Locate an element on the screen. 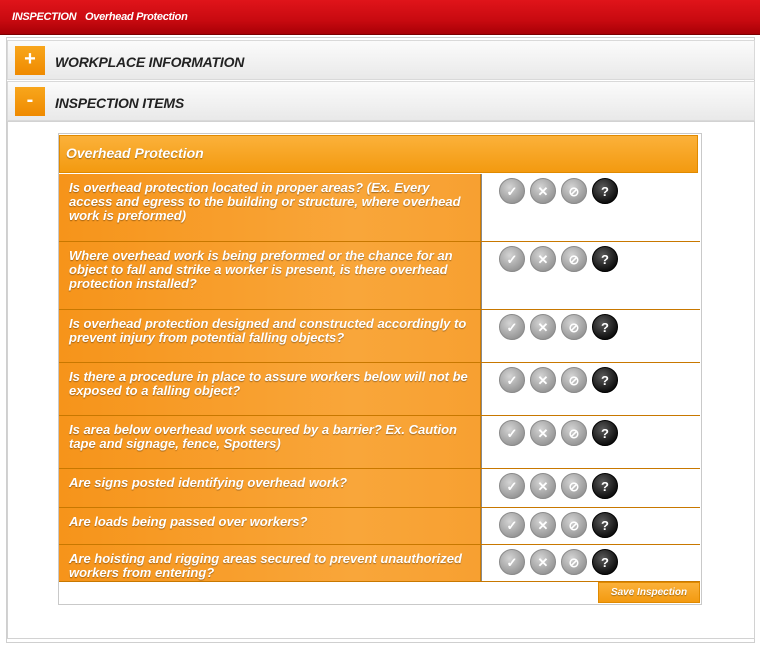  card-header: Overhead Protection is located at coordinates (378, 154).